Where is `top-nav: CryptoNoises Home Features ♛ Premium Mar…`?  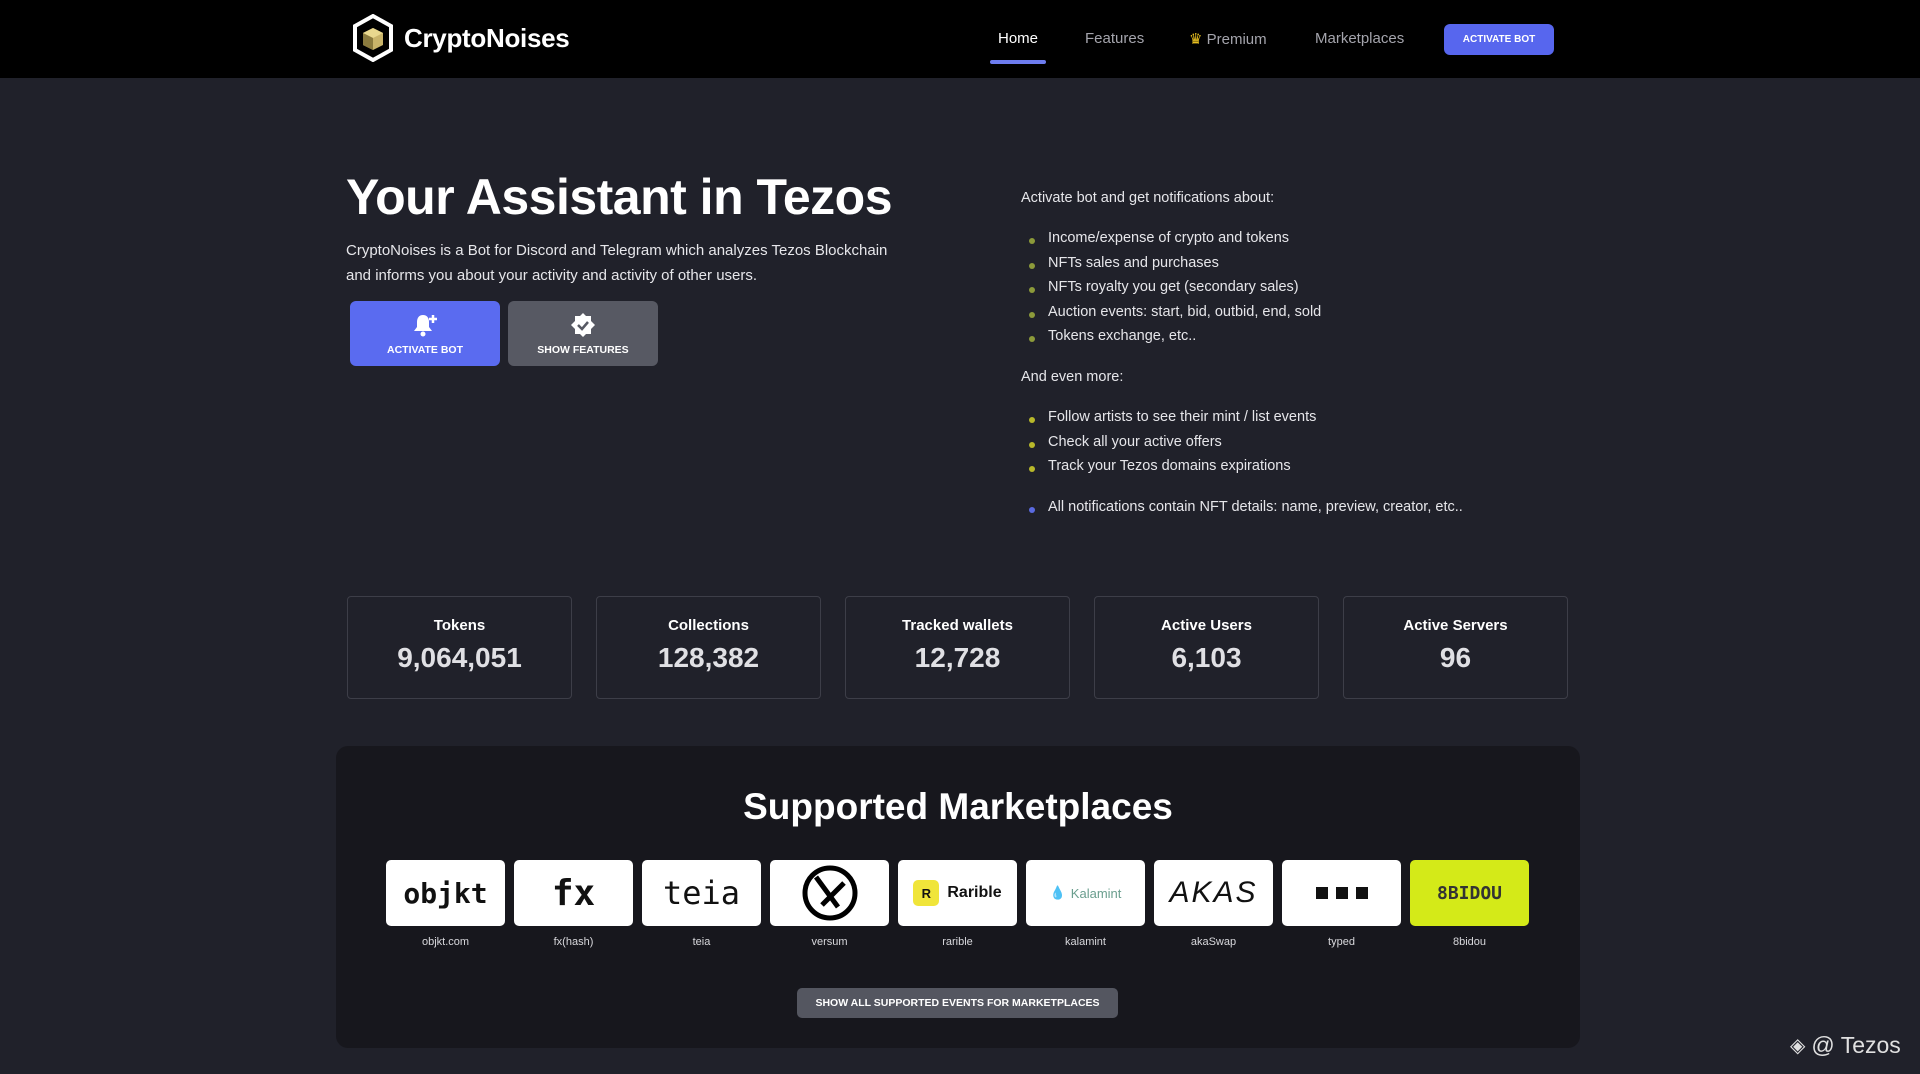 top-nav: CryptoNoises Home Features ♛ Premium Mar… is located at coordinates (960, 39).